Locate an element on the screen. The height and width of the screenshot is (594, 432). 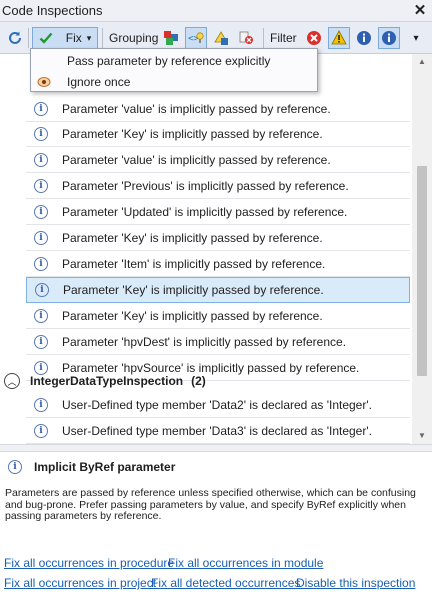
group-by-inspection-icon is located at coordinates (246, 37).